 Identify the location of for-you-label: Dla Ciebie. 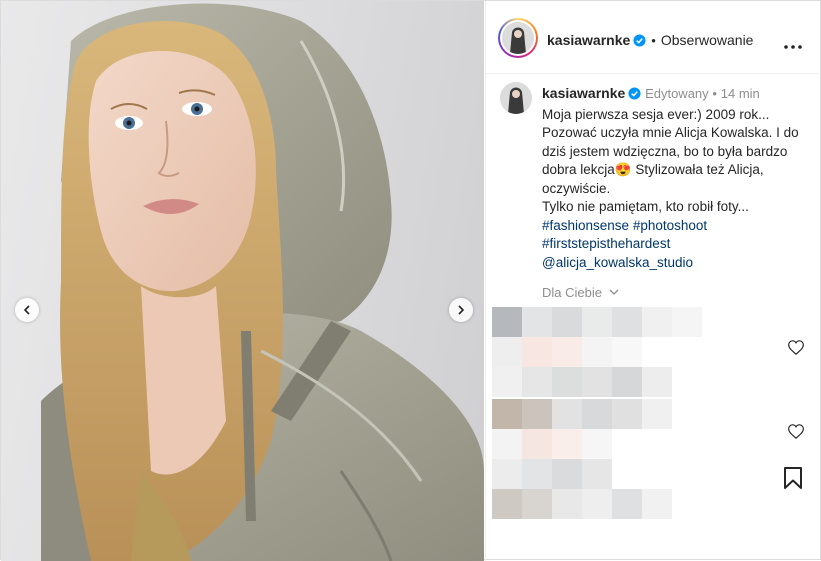
(572, 292).